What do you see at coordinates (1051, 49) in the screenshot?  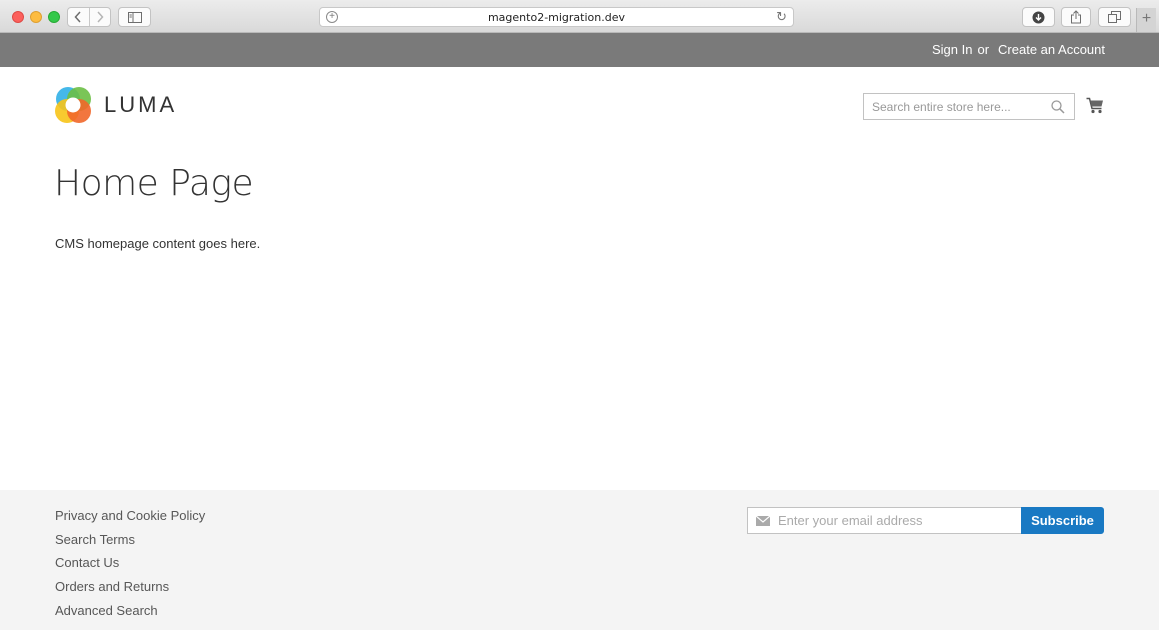 I see `create-account-link: Create an Account` at bounding box center [1051, 49].